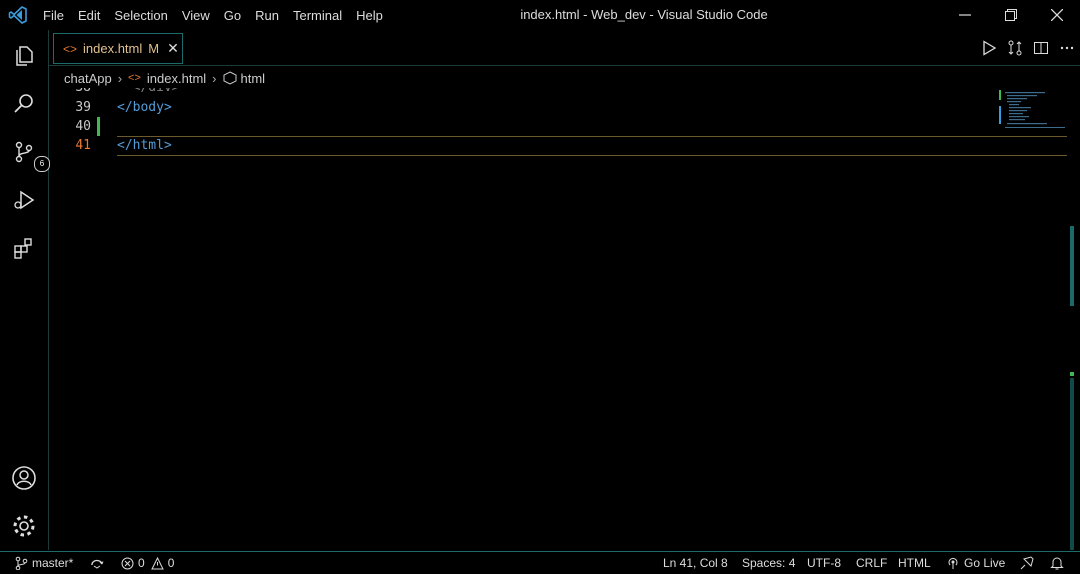 The image size is (1080, 574). Describe the element at coordinates (154, 48) in the screenshot. I see `modified-indicator: M` at that location.